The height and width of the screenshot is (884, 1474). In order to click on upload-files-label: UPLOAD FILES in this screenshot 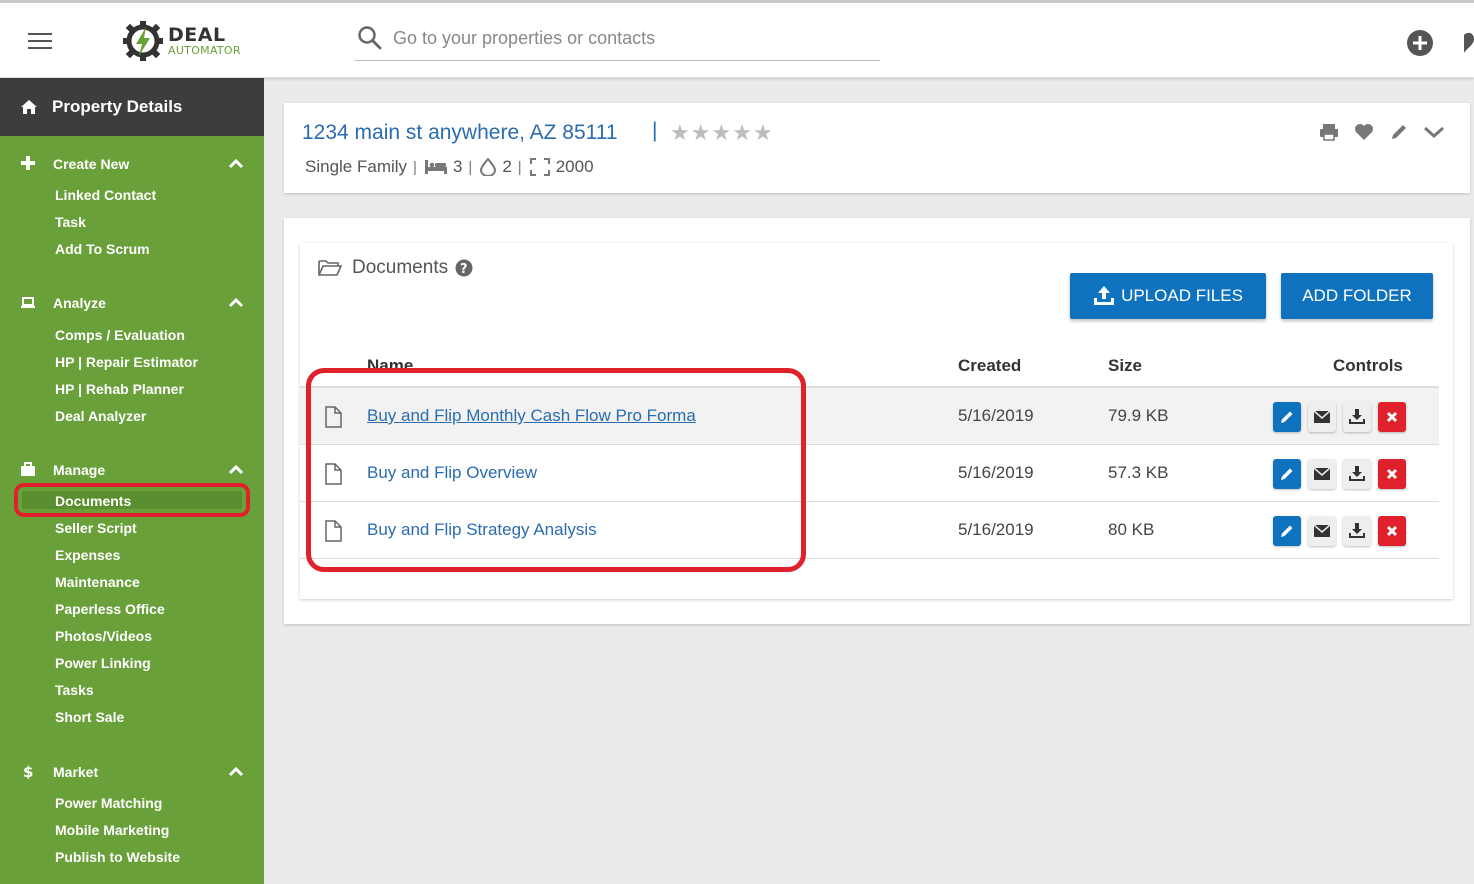, I will do `click(1182, 295)`.